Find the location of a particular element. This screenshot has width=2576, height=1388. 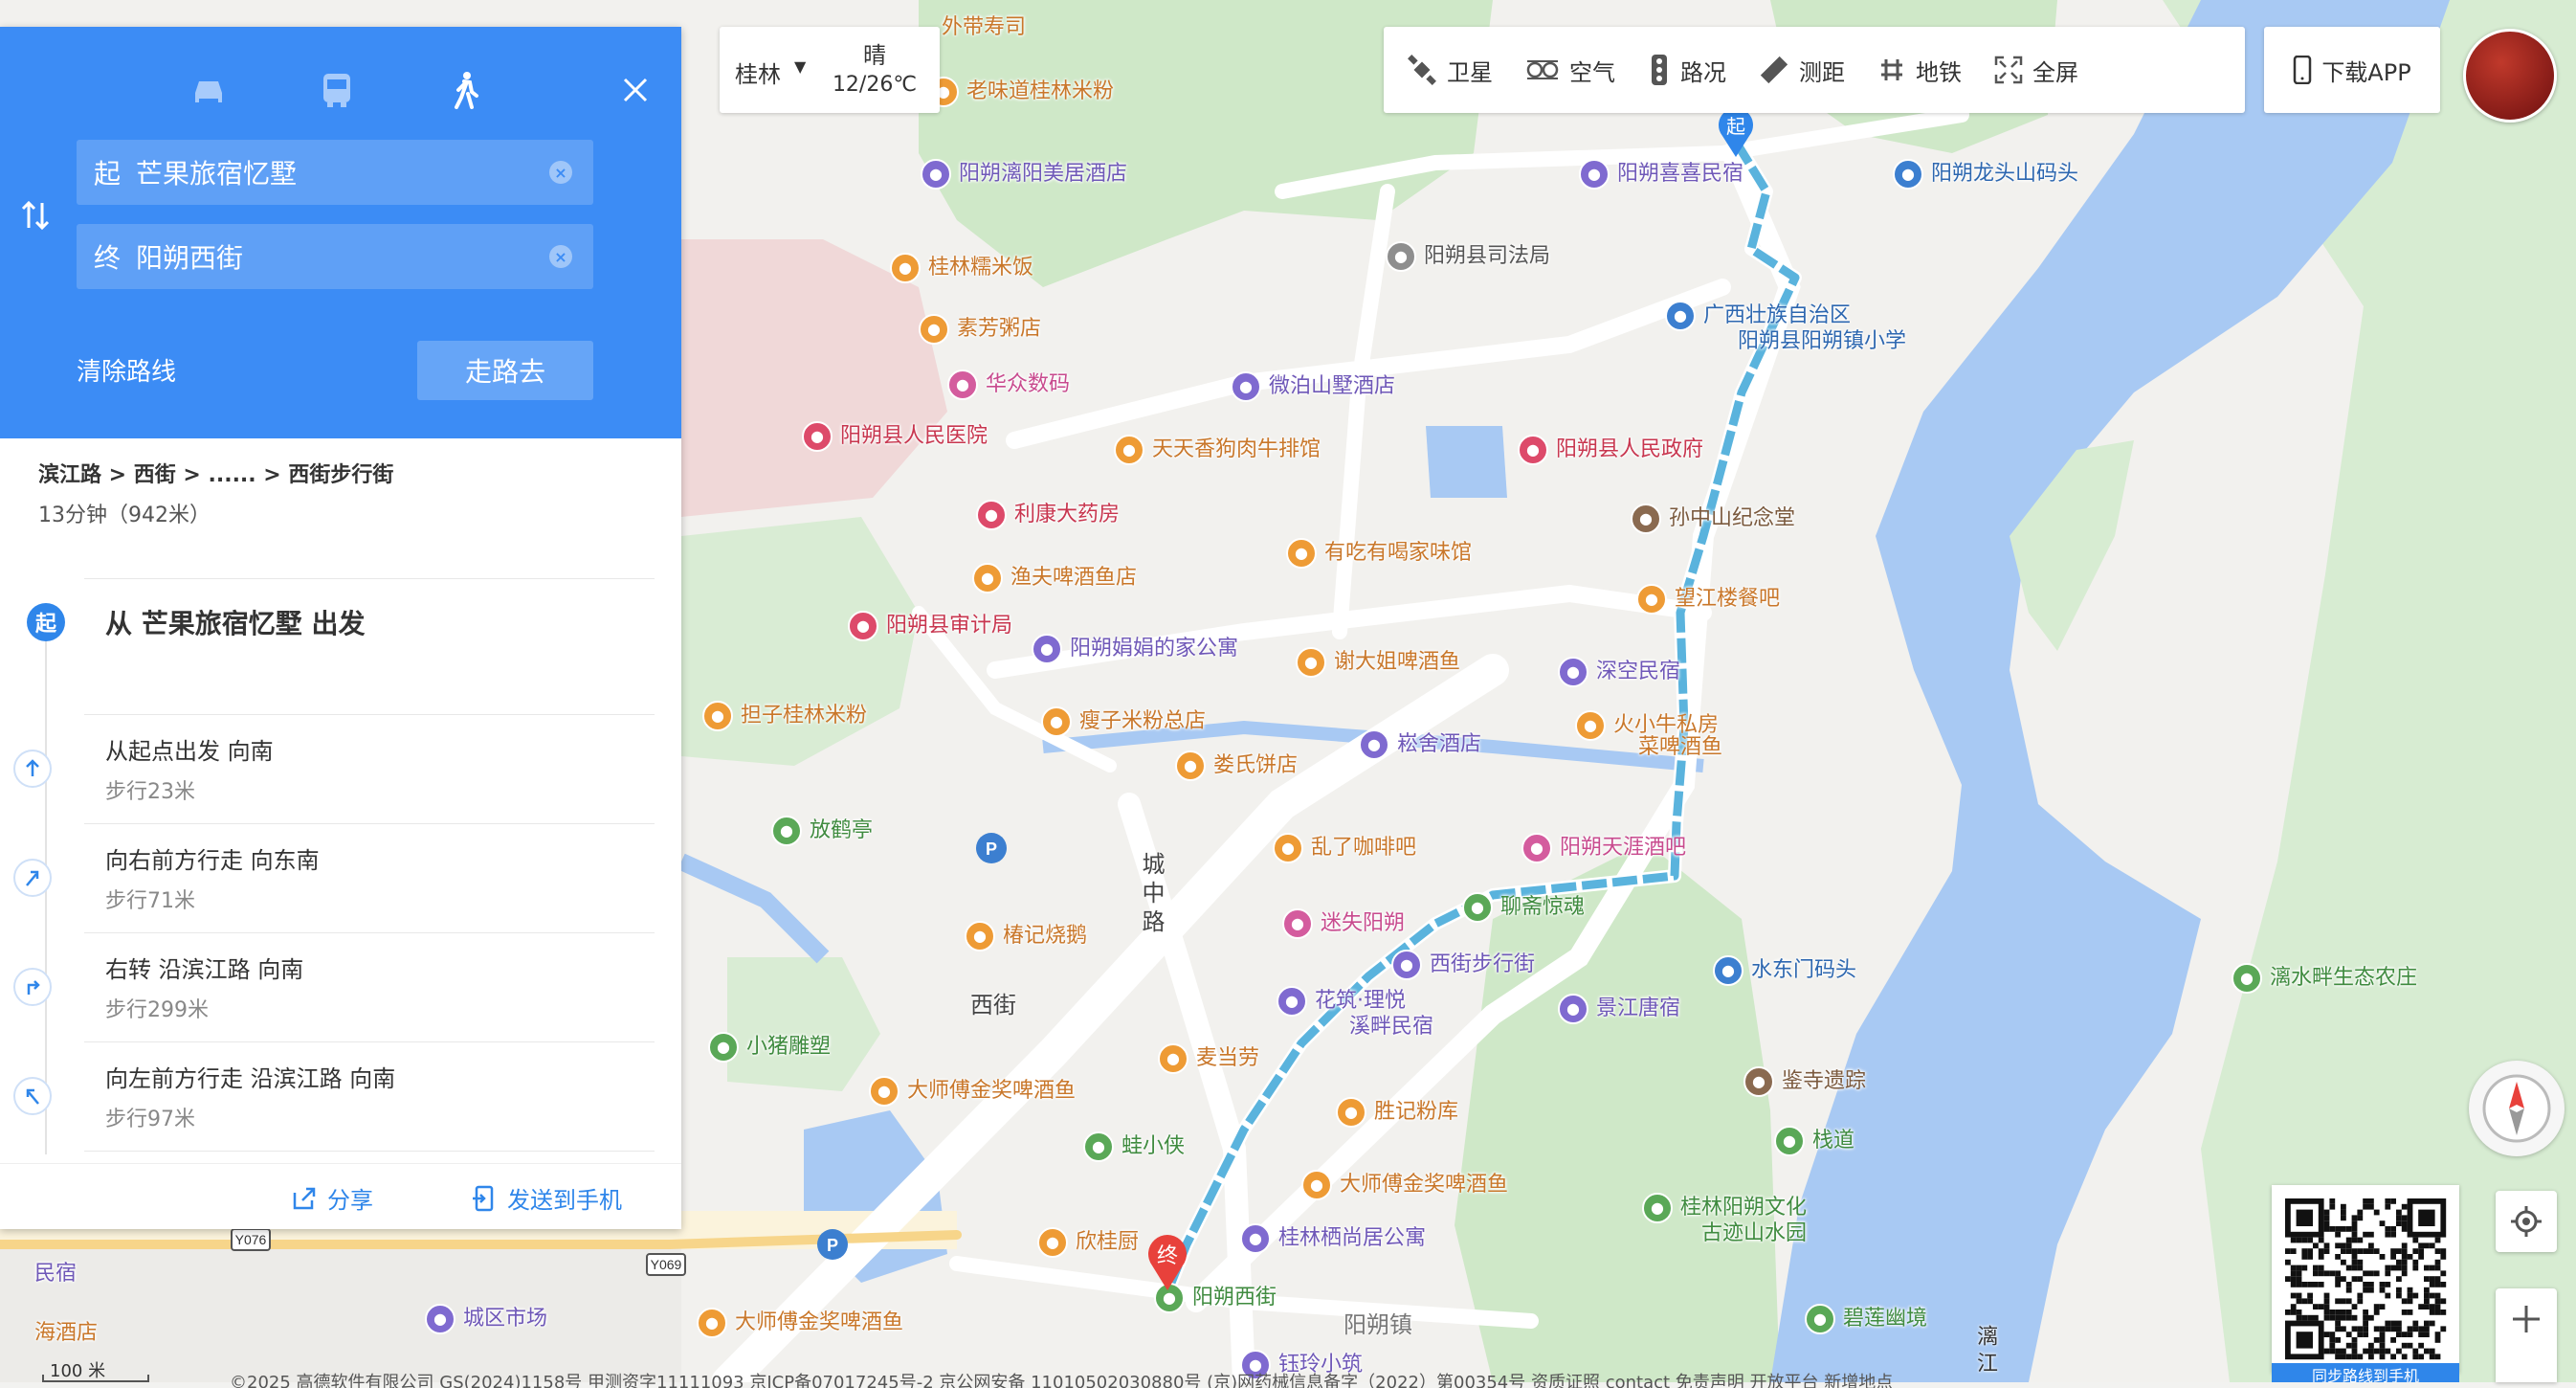

poi-item: ● 华众数码 is located at coordinates (1009, 384).